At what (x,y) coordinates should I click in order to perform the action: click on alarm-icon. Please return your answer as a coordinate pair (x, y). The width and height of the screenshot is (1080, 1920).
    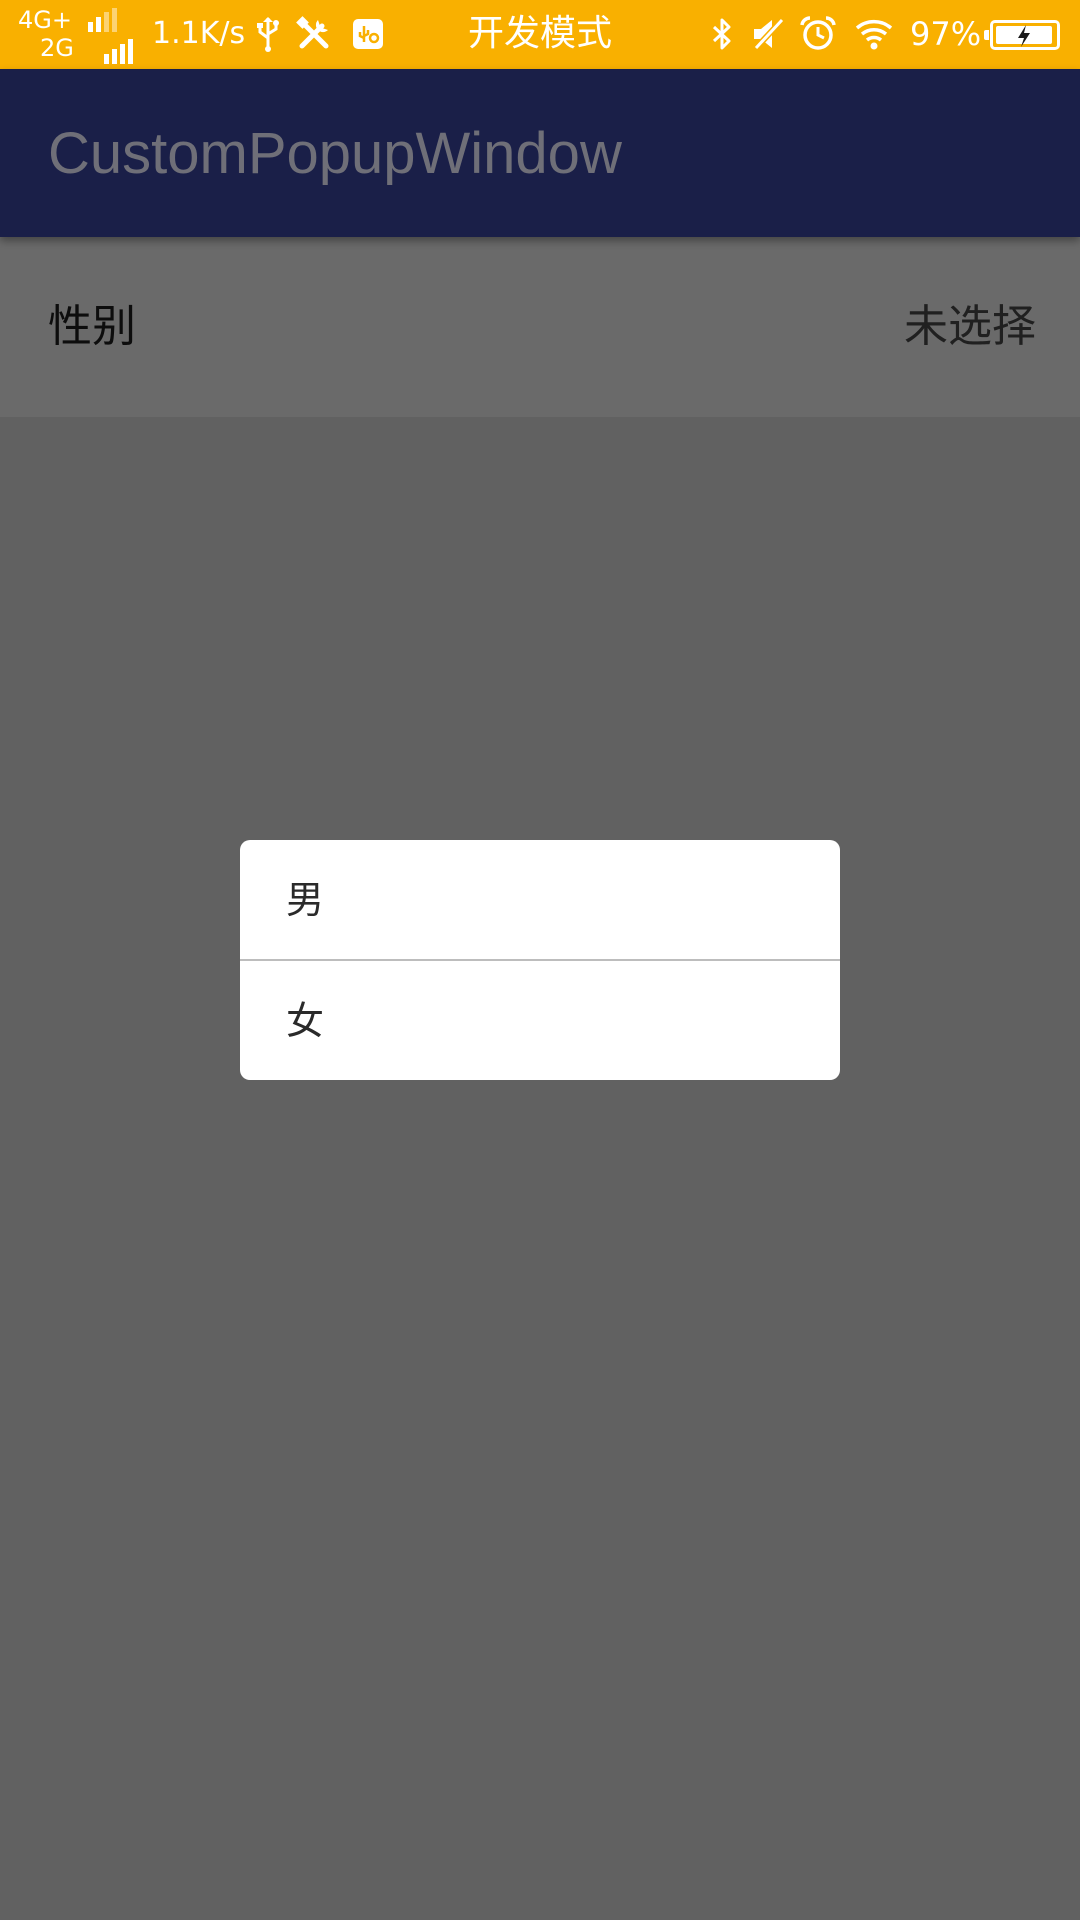
    Looking at the image, I should click on (818, 33).